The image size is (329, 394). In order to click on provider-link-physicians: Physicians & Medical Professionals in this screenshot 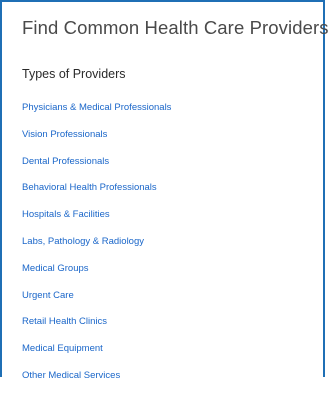, I will do `click(96, 107)`.